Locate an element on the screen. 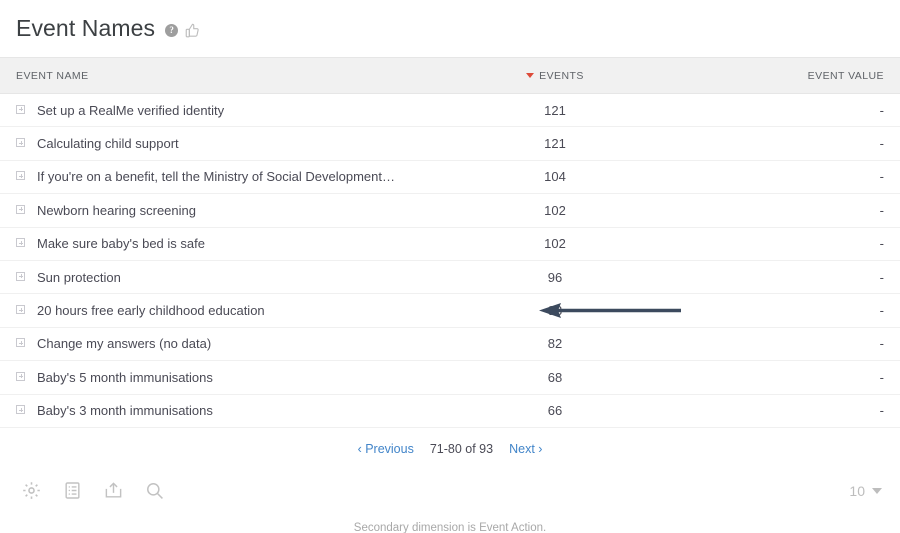 The height and width of the screenshot is (533, 900). column-header-event-name-label: EVENT NAME is located at coordinates (52, 75).